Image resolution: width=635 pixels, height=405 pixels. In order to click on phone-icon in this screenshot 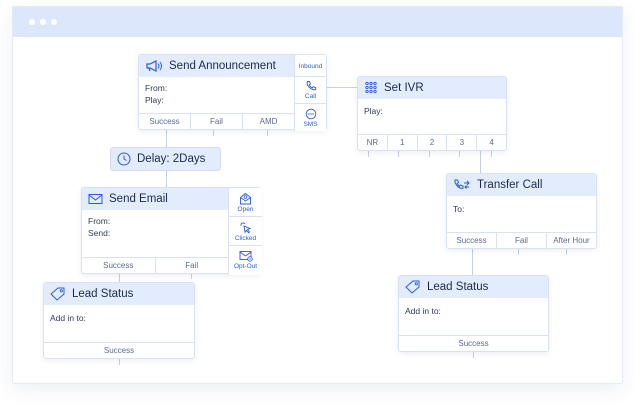, I will do `click(311, 86)`.